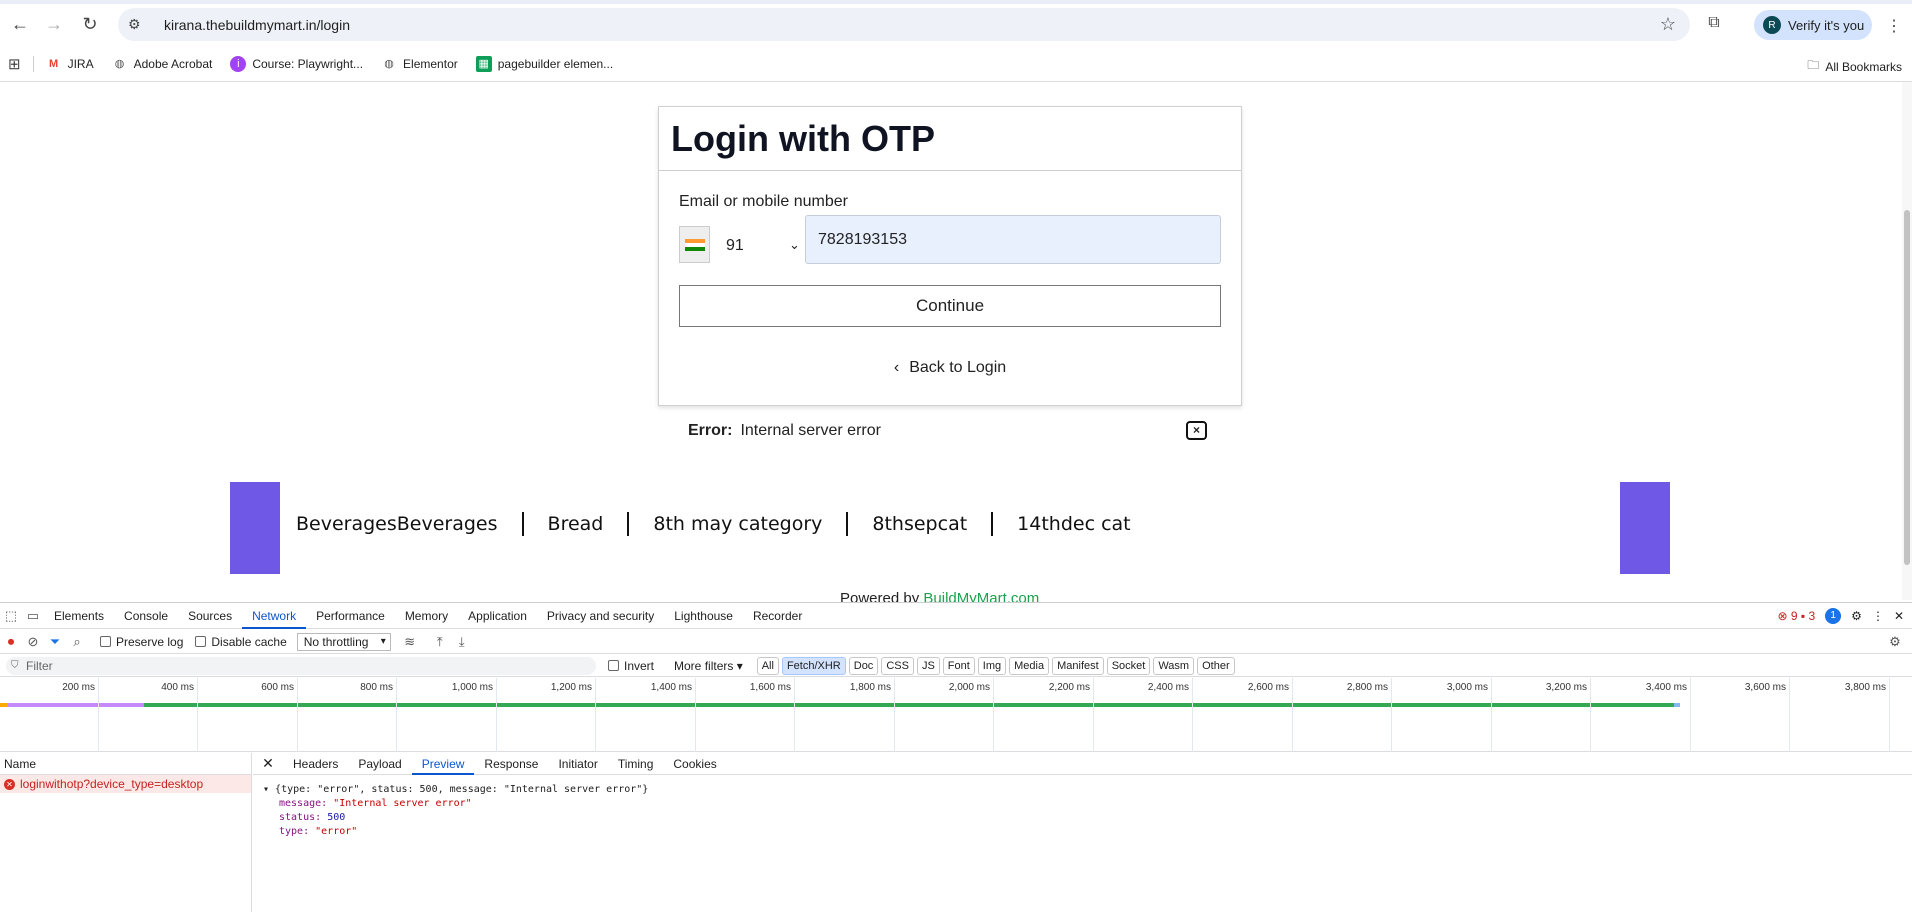 The height and width of the screenshot is (912, 1912). I want to click on filter-other: Other, so click(1216, 665).